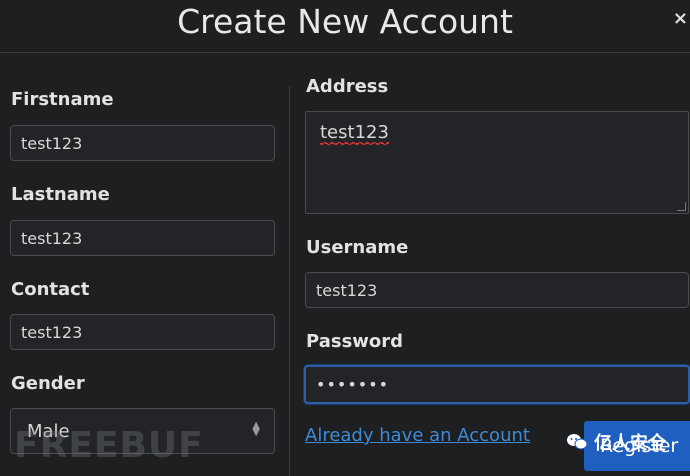  I want to click on firstname-label: Firstname, so click(62, 99).